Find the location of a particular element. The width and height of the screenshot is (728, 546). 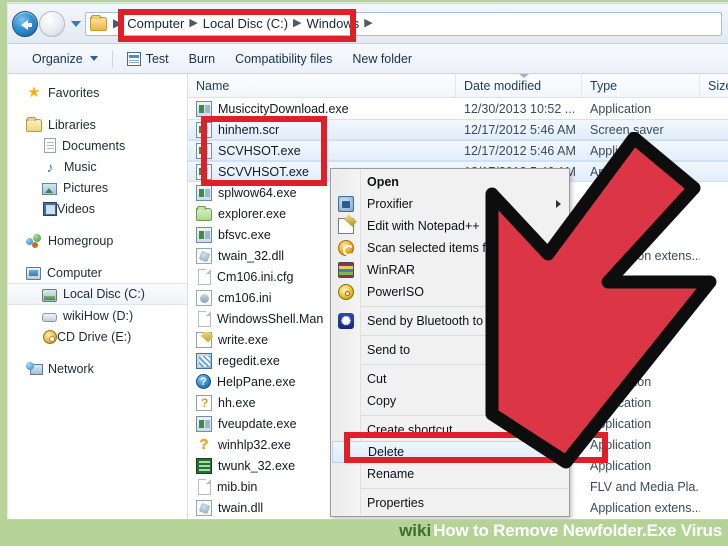

file-name: twunk_32.exe is located at coordinates (257, 465).